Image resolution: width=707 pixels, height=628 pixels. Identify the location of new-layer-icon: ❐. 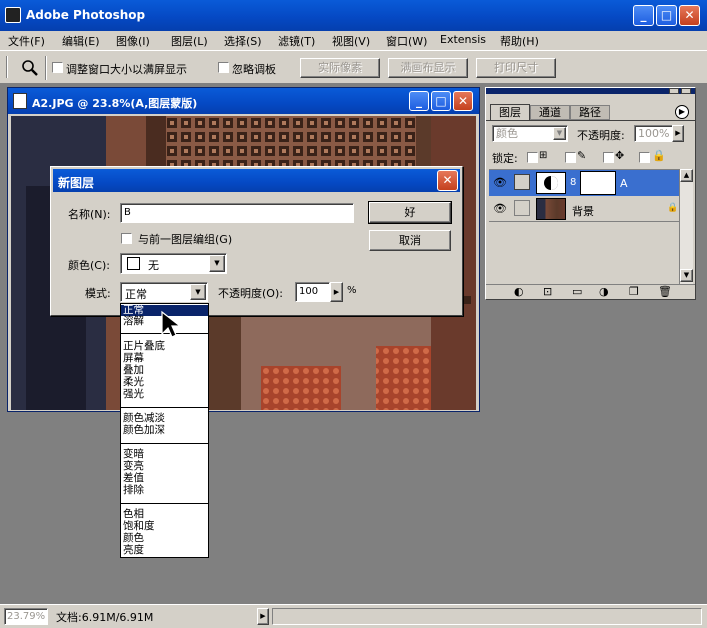
(634, 291).